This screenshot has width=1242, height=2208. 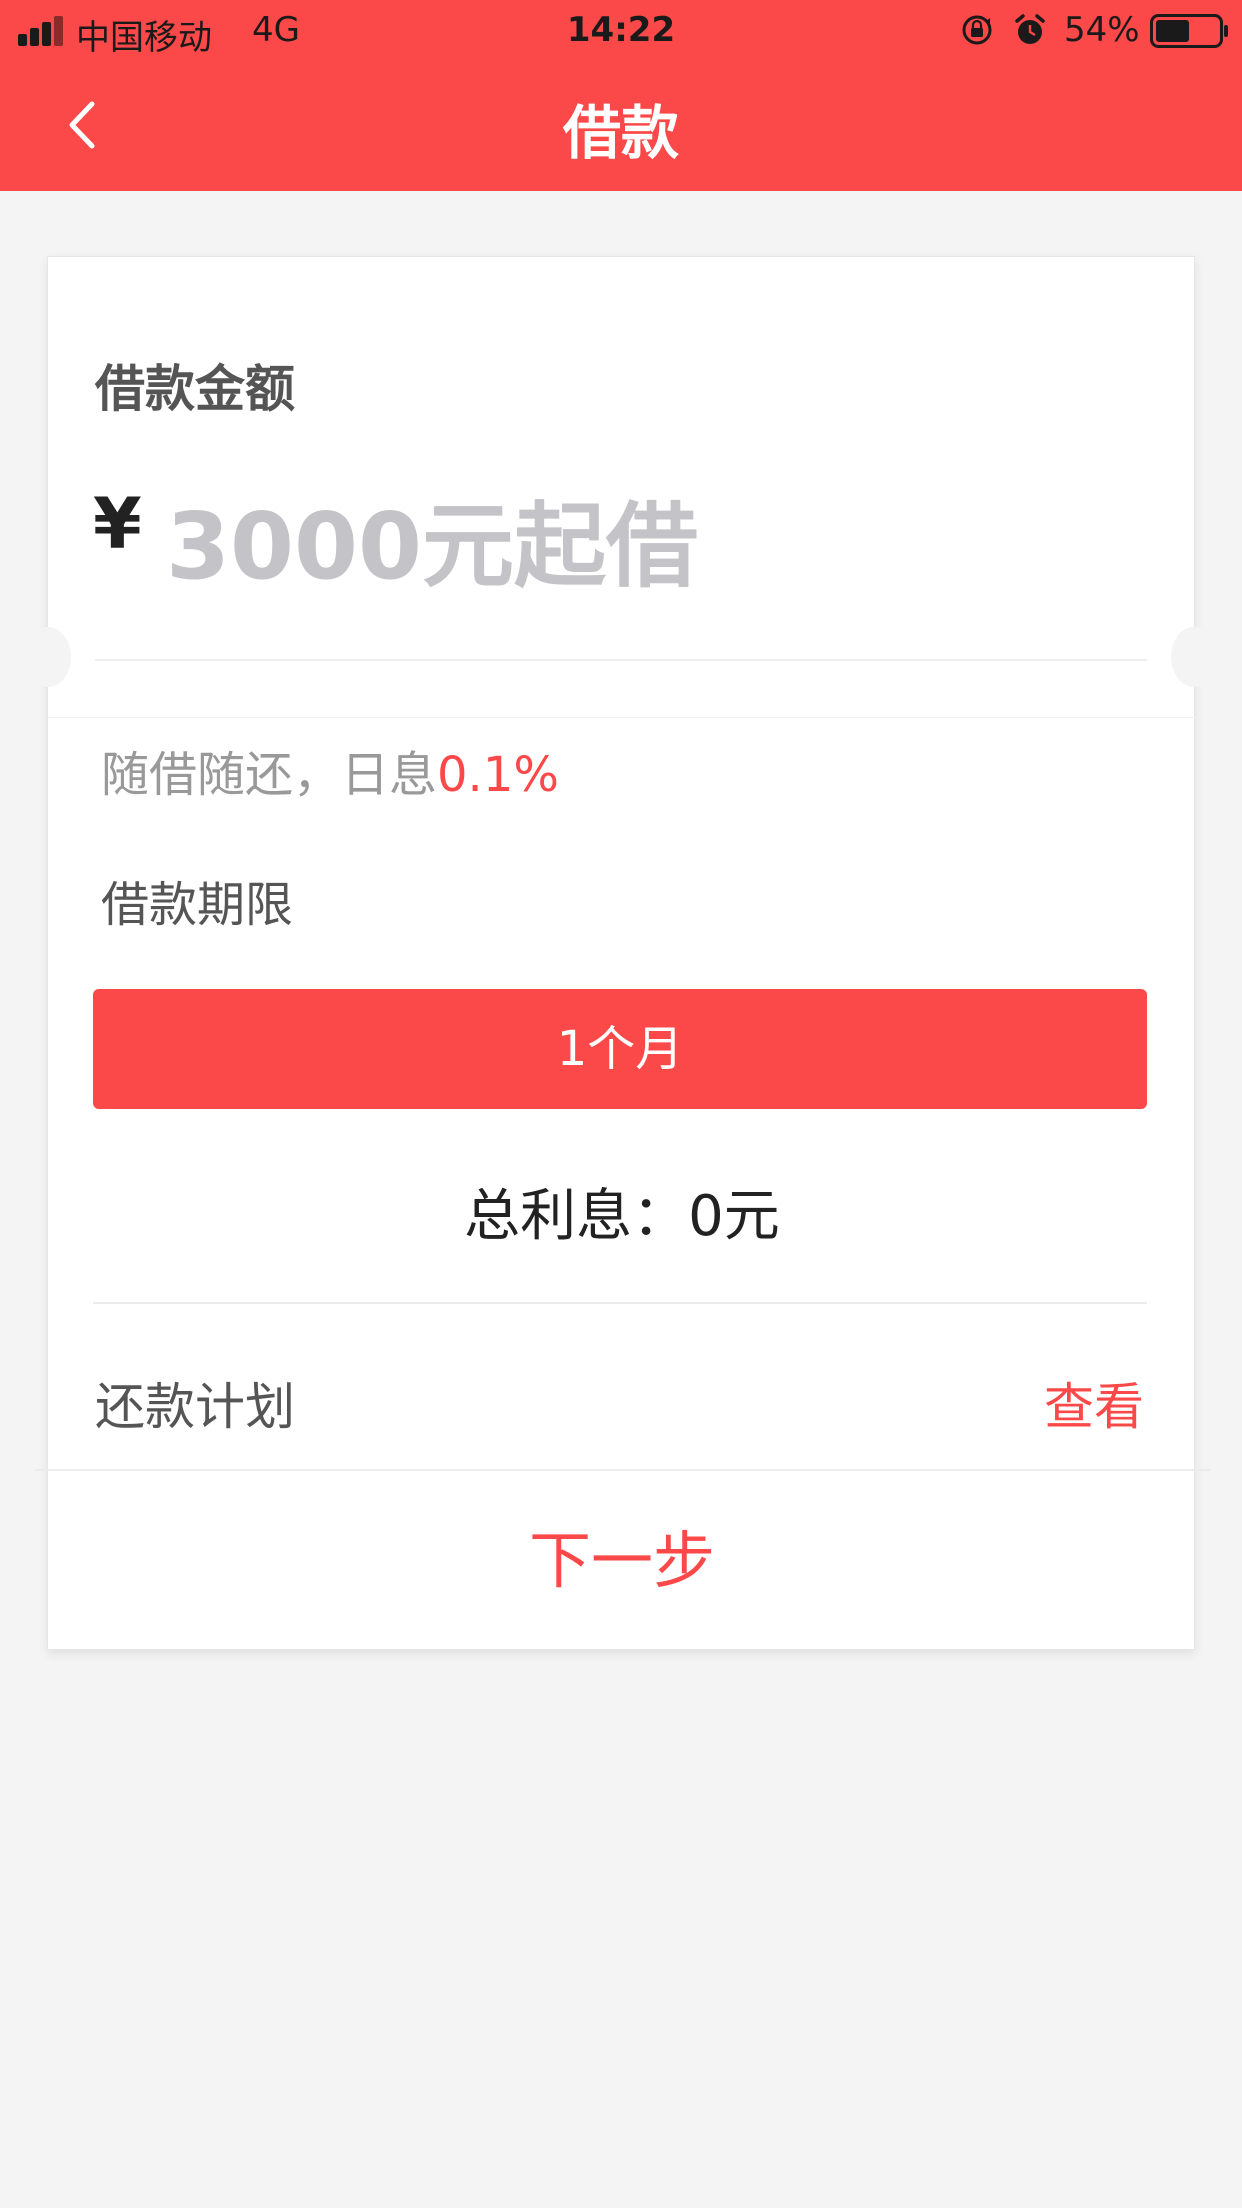 I want to click on card-notch-right, so click(x=1194, y=657).